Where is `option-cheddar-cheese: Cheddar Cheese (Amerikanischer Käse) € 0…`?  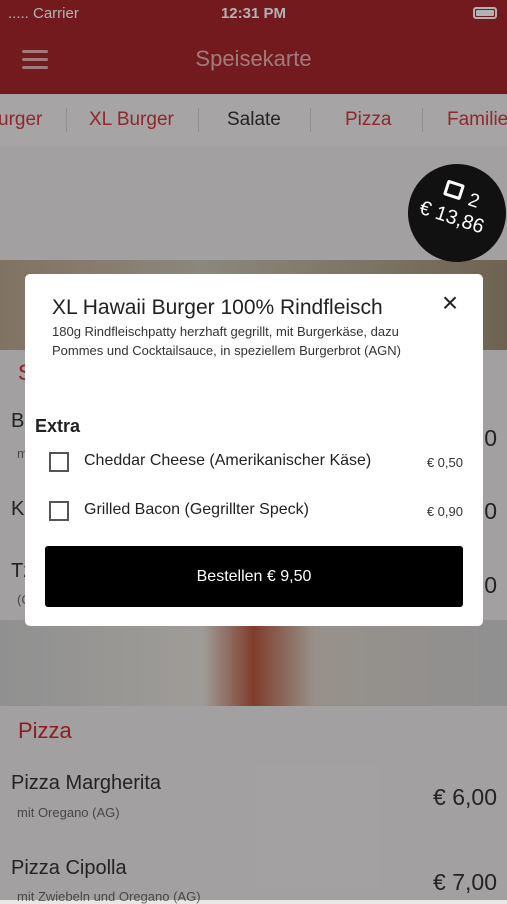
option-cheddar-cheese: Cheddar Cheese (Amerikanischer Käse) € 0… is located at coordinates (261, 463).